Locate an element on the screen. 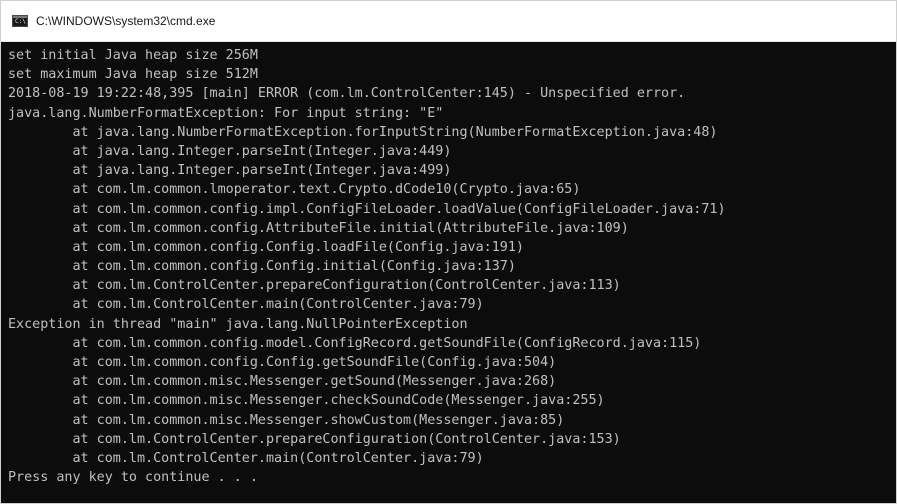 The image size is (897, 504). window-title: C:\WINDOWS\system32\cmd.exe is located at coordinates (126, 21).